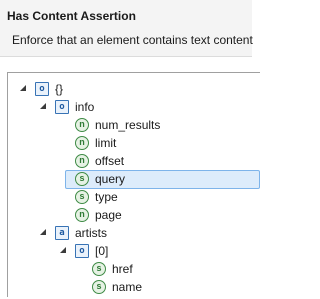 Image resolution: width=320 pixels, height=299 pixels. What do you see at coordinates (85, 107) in the screenshot?
I see `tree-node-label: info` at bounding box center [85, 107].